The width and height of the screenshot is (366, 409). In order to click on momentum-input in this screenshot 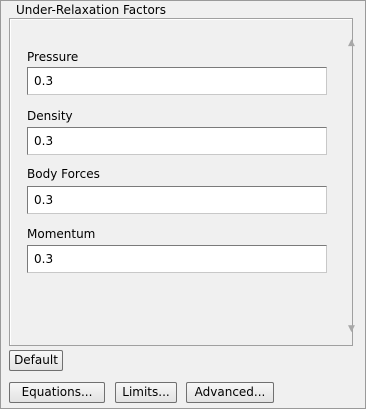, I will do `click(177, 259)`.